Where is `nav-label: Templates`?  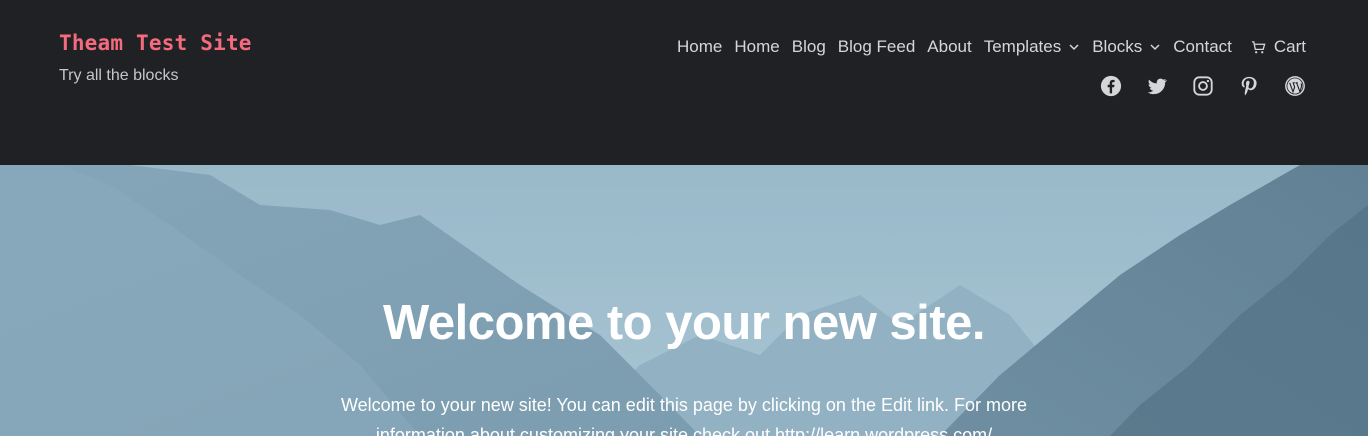
nav-label: Templates is located at coordinates (1022, 46).